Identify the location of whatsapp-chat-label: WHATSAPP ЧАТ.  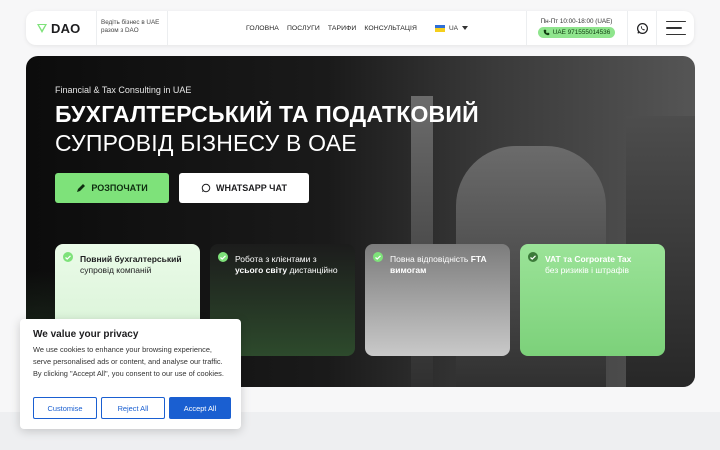
(251, 188).